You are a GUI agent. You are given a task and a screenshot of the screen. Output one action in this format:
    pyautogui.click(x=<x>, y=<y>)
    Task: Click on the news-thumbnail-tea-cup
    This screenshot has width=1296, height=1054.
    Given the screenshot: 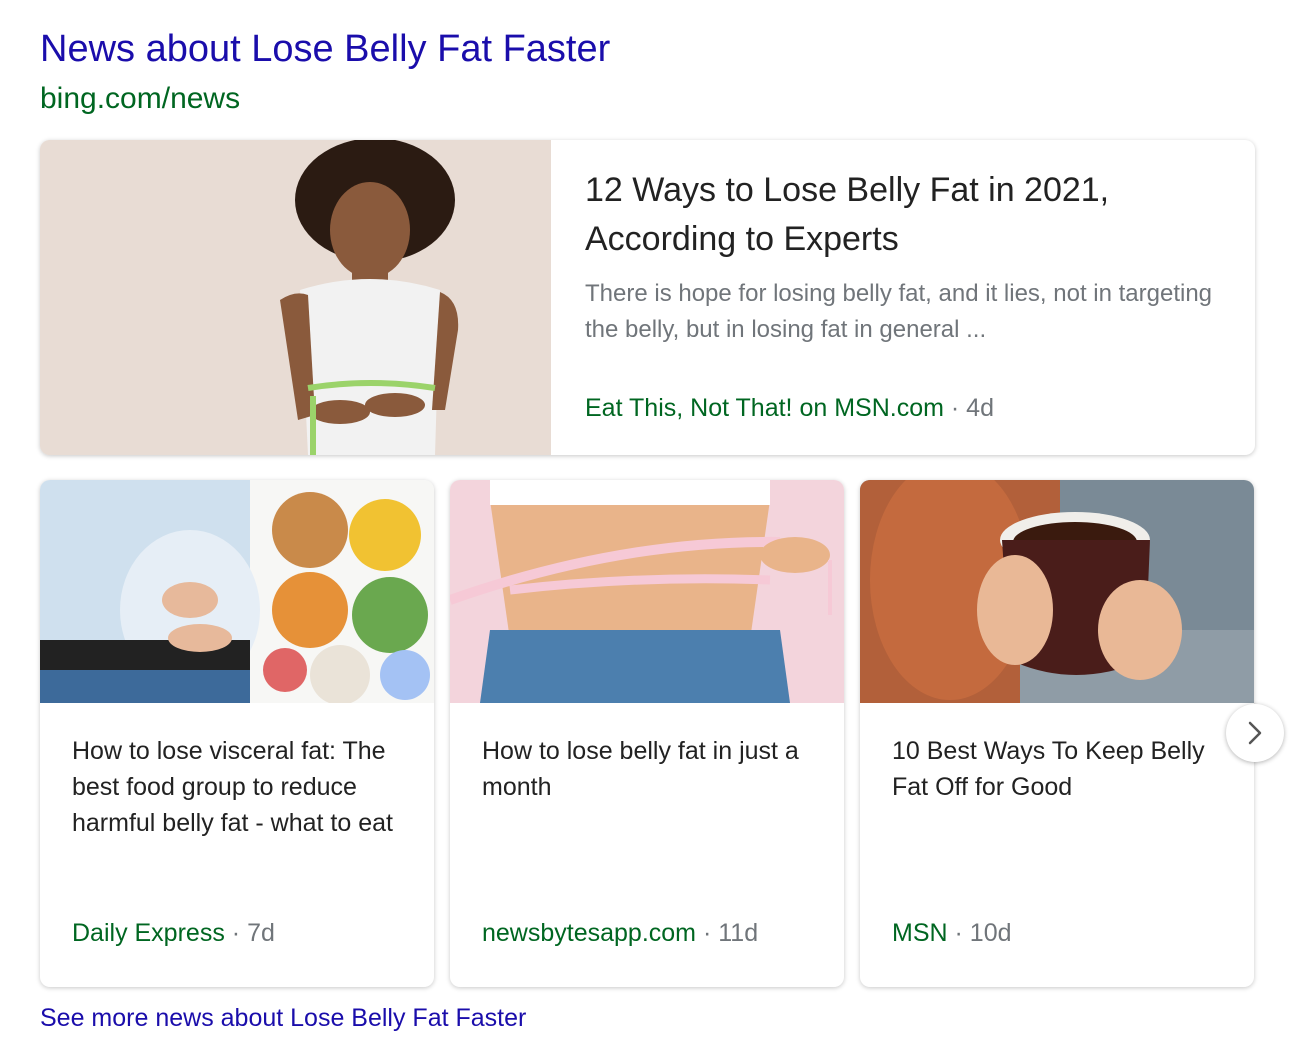 What is the action you would take?
    pyautogui.click(x=1057, y=591)
    